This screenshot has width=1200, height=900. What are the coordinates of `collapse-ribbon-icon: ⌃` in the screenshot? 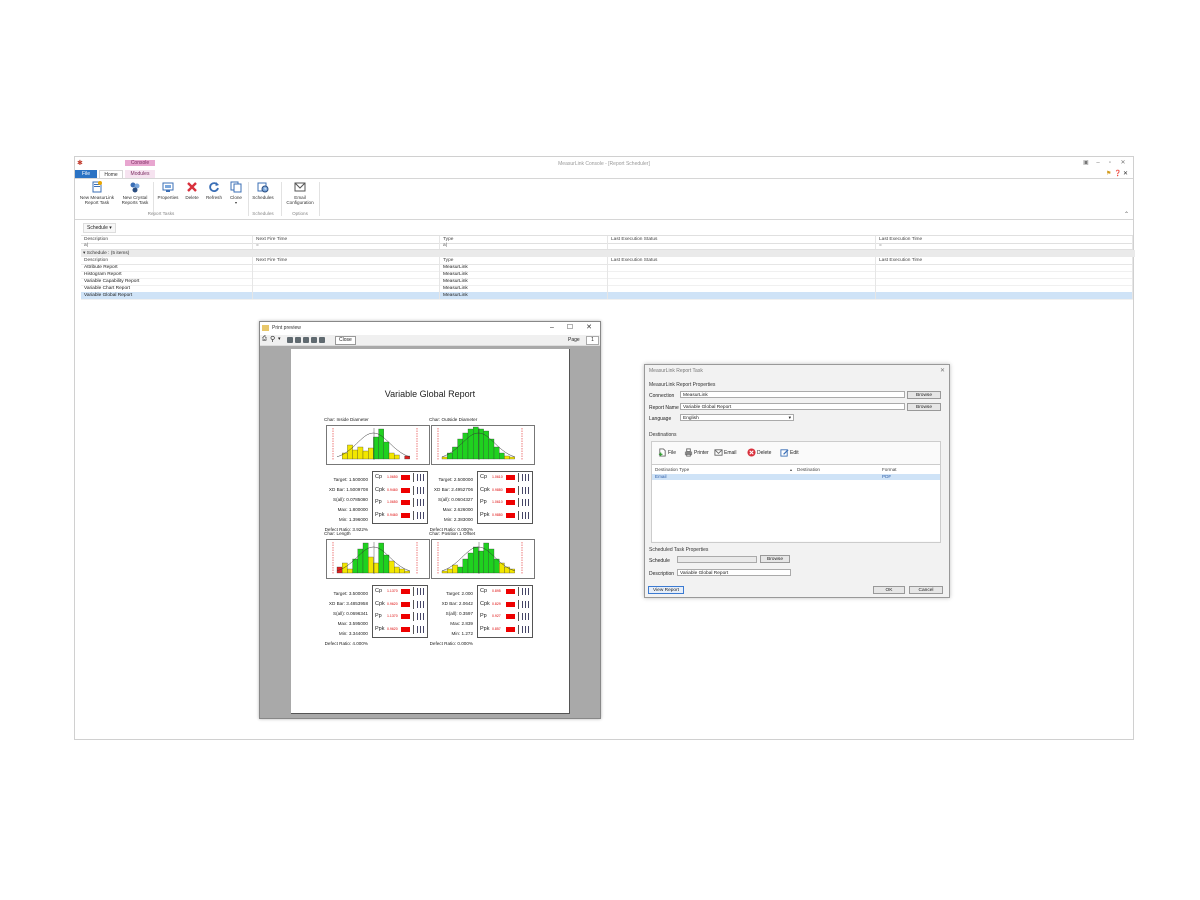 It's located at (1126, 214).